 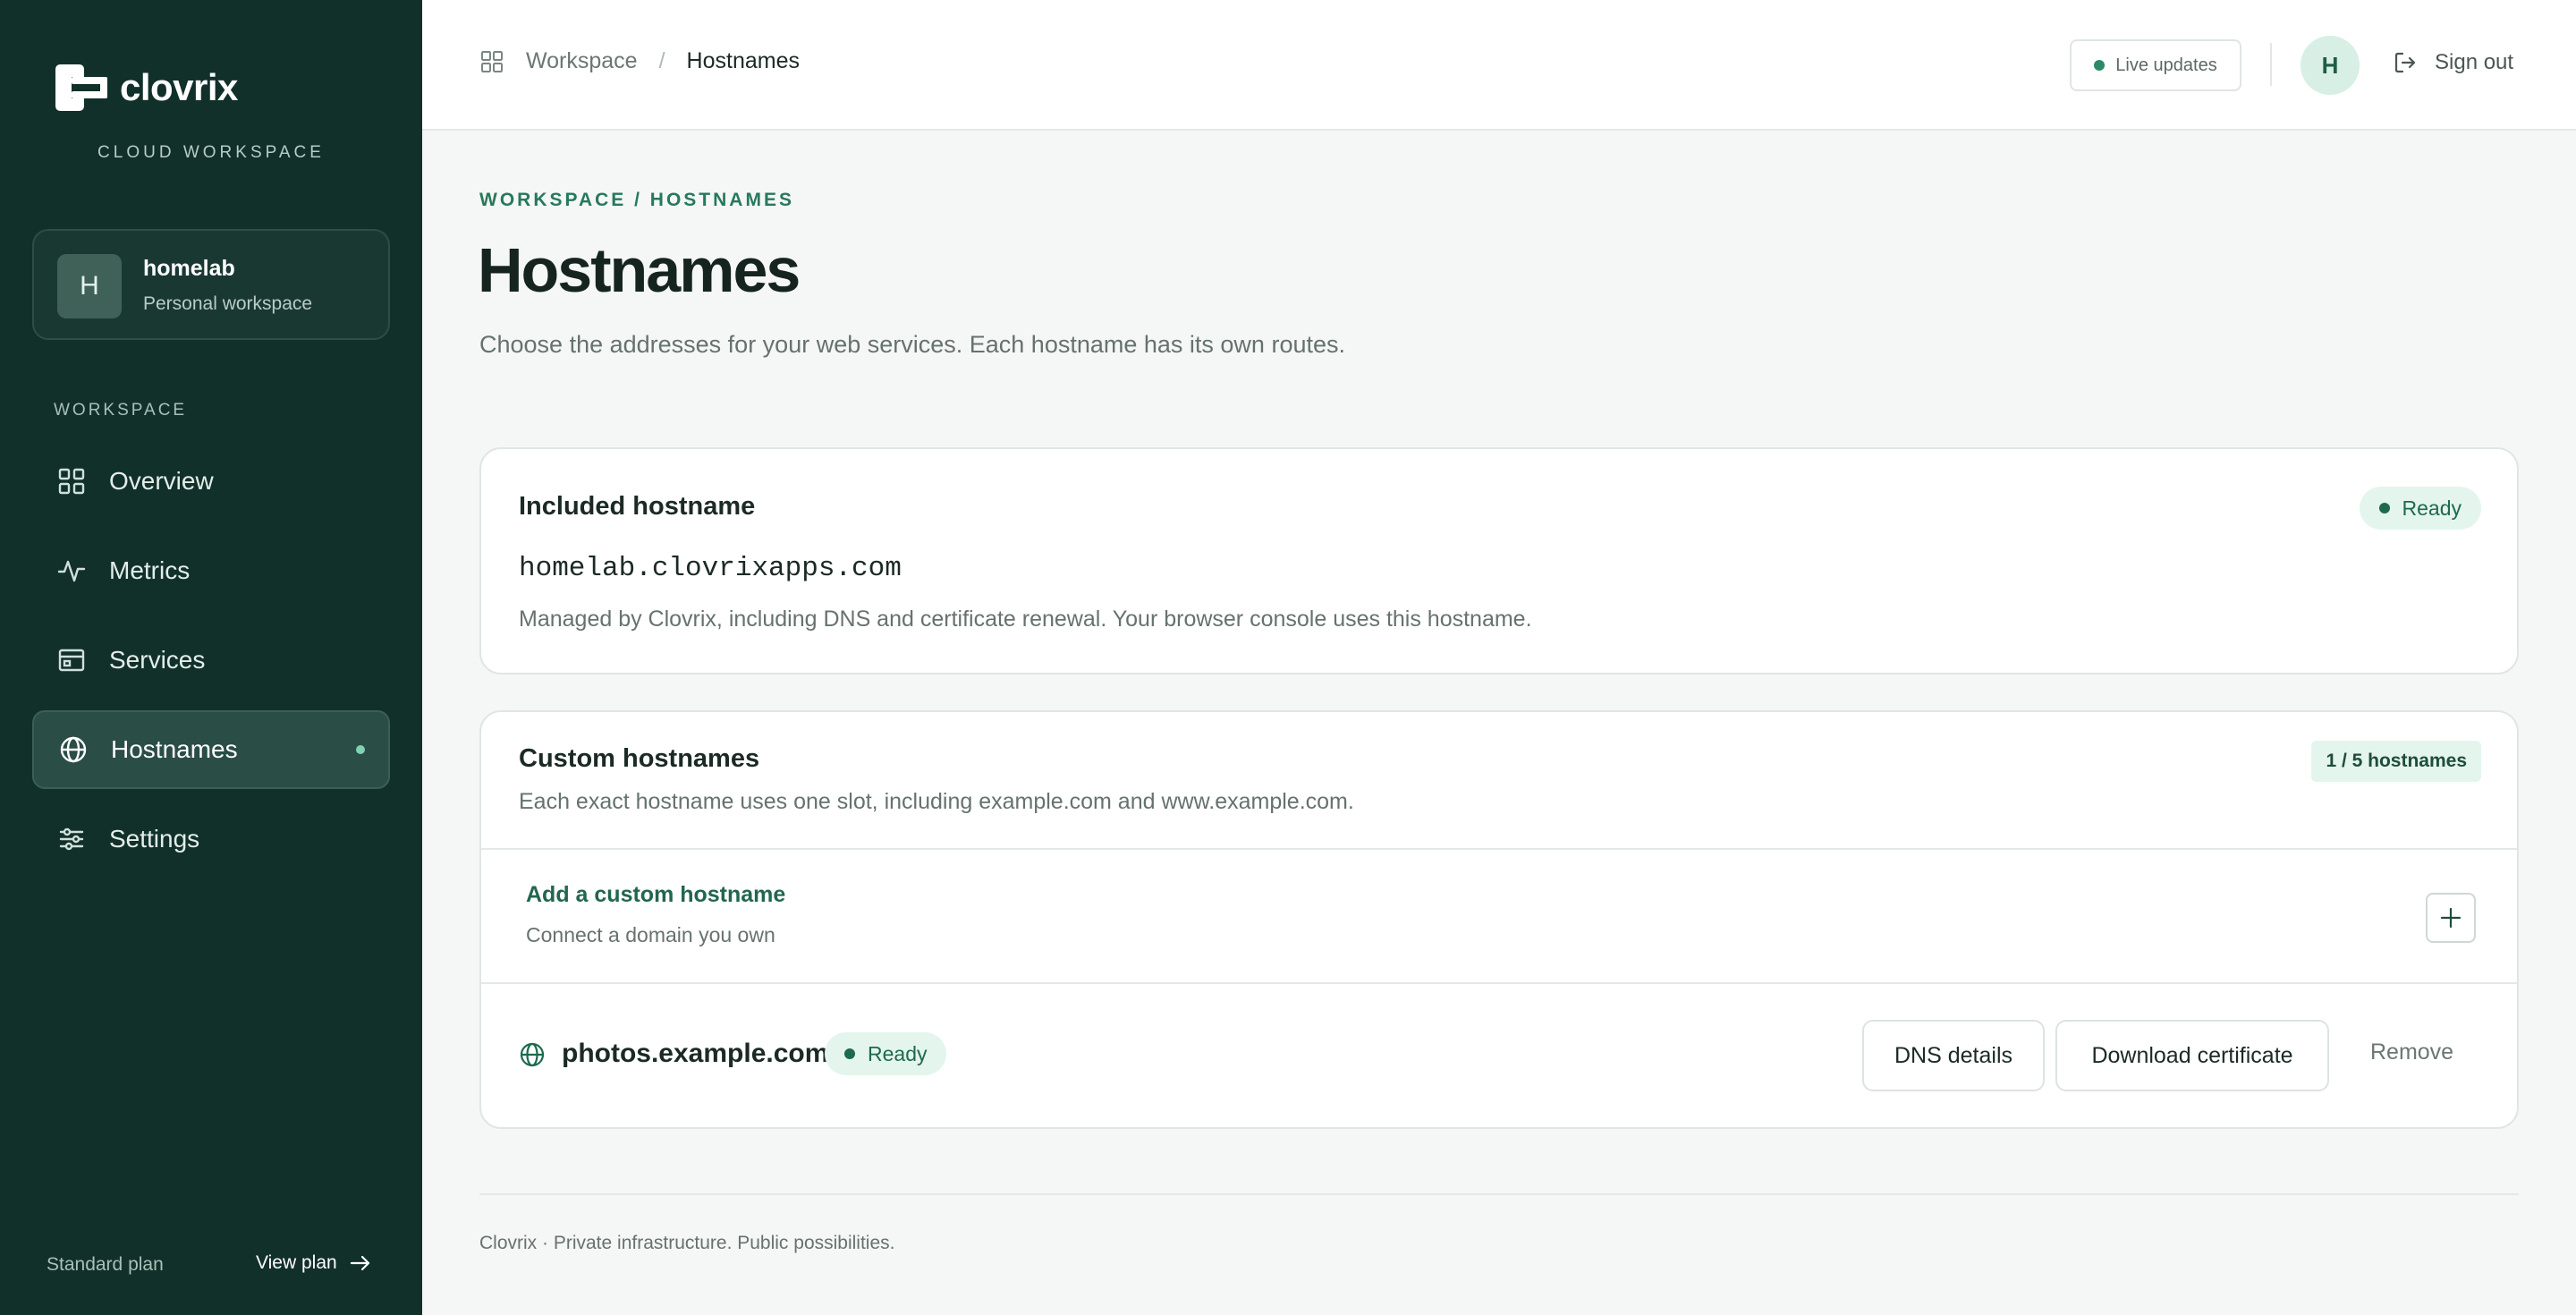 What do you see at coordinates (743, 60) in the screenshot?
I see `breadcrumb-current: Hostnames` at bounding box center [743, 60].